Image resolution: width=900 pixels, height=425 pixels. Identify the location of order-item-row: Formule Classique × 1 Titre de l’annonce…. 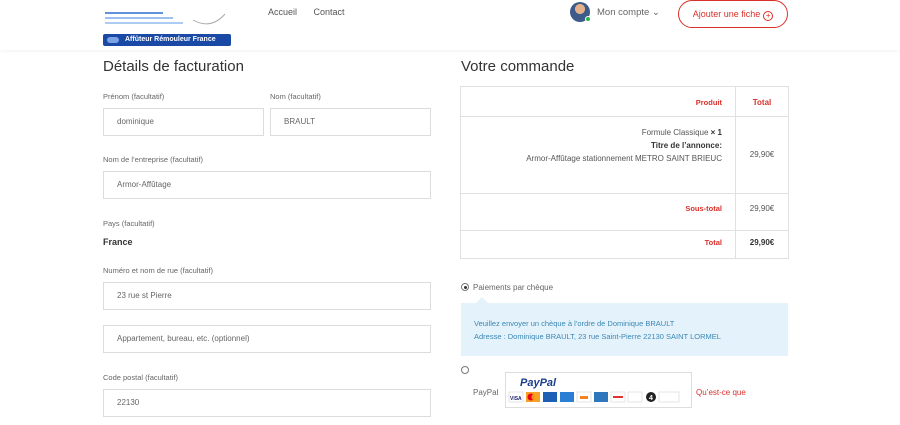
(624, 155).